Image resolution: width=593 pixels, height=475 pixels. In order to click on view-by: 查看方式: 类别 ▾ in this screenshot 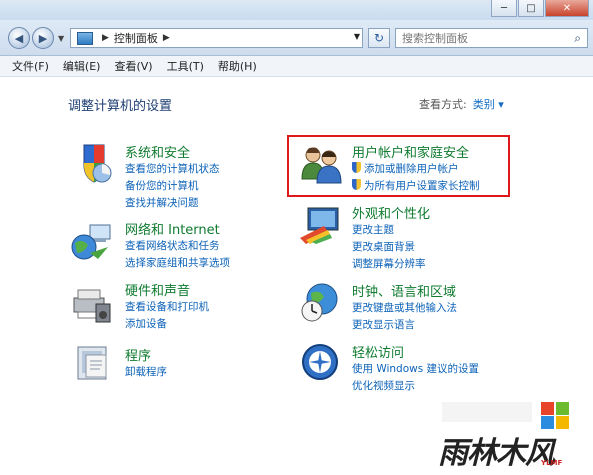, I will do `click(461, 104)`.